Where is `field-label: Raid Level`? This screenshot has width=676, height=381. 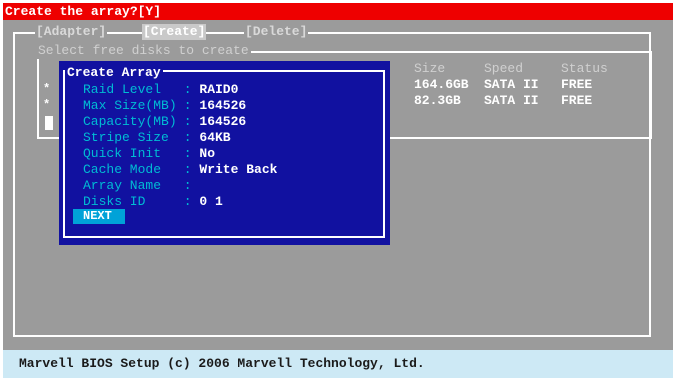
field-label: Raid Level is located at coordinates (122, 89).